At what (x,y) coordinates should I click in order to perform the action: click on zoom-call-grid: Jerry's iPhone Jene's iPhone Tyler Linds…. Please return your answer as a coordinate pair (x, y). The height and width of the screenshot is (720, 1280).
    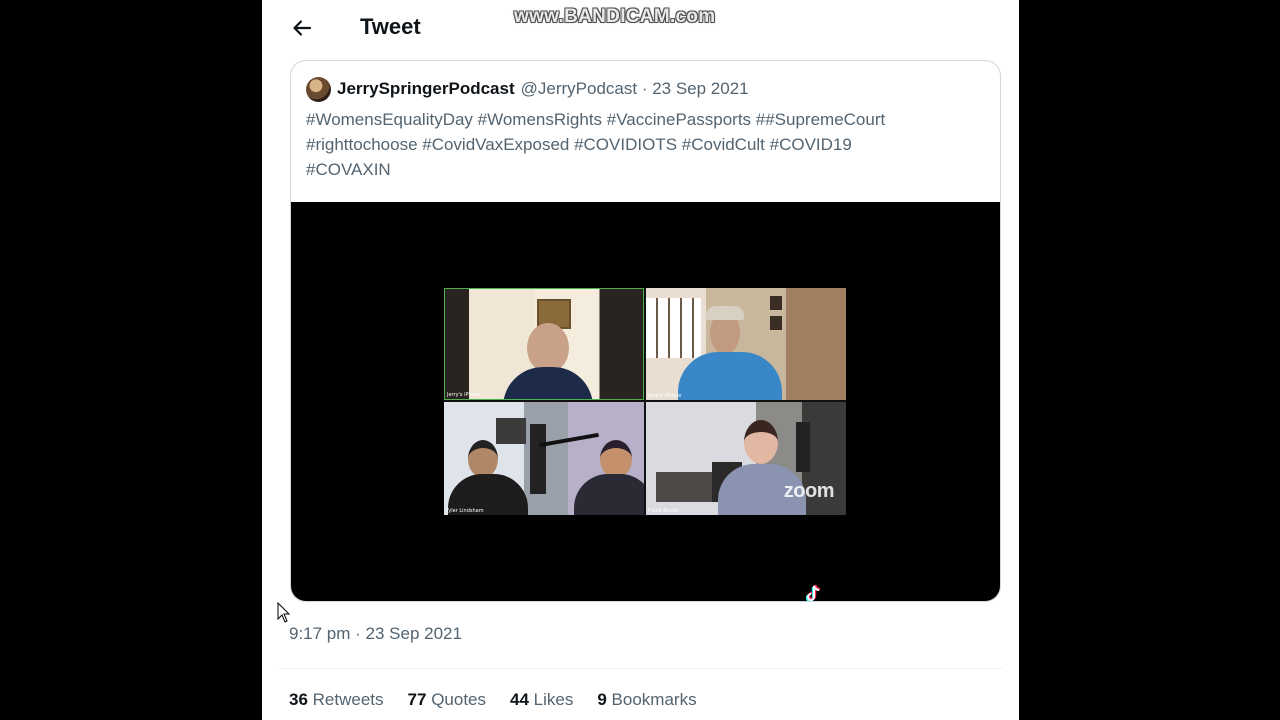
    Looking at the image, I should click on (645, 401).